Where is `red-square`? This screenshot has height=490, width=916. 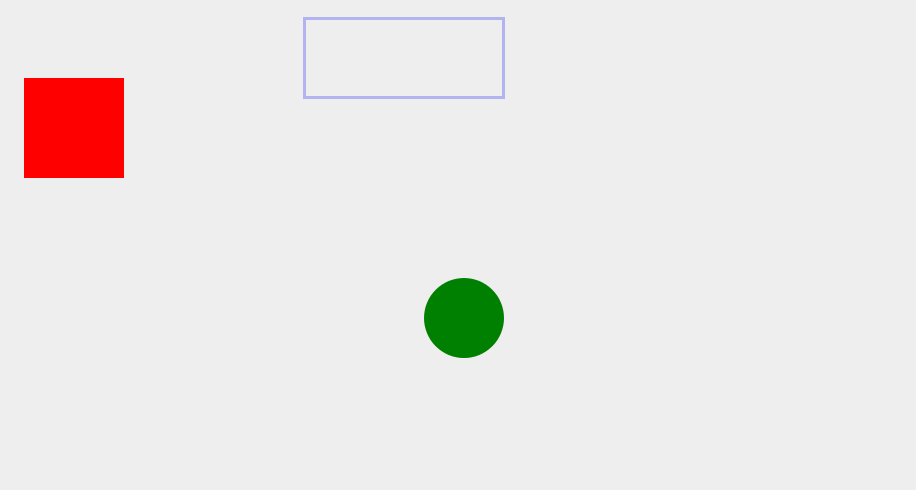 red-square is located at coordinates (74, 128).